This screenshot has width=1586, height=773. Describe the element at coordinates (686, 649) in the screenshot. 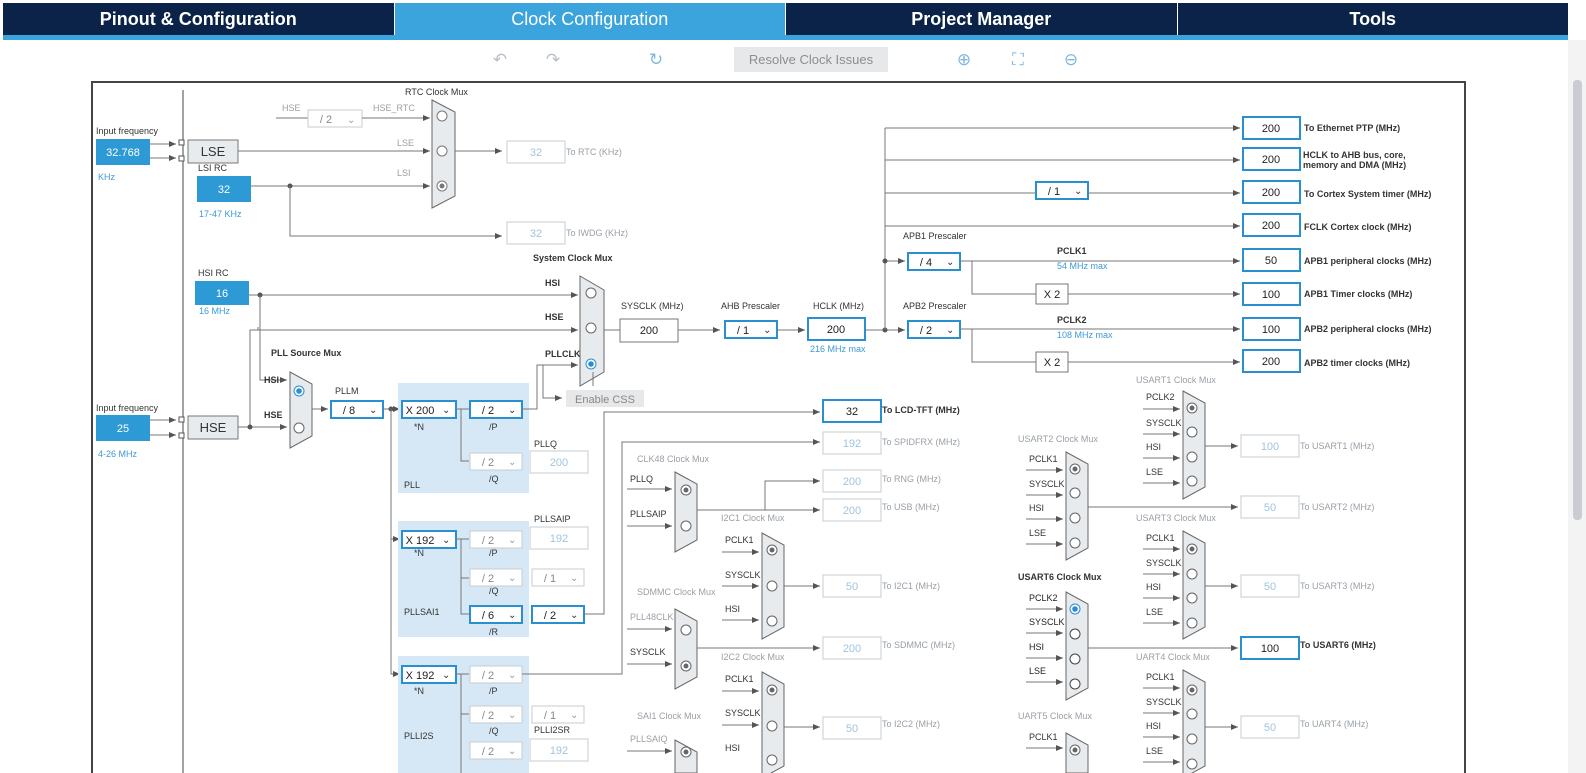

I see `sdmmc-mux` at that location.